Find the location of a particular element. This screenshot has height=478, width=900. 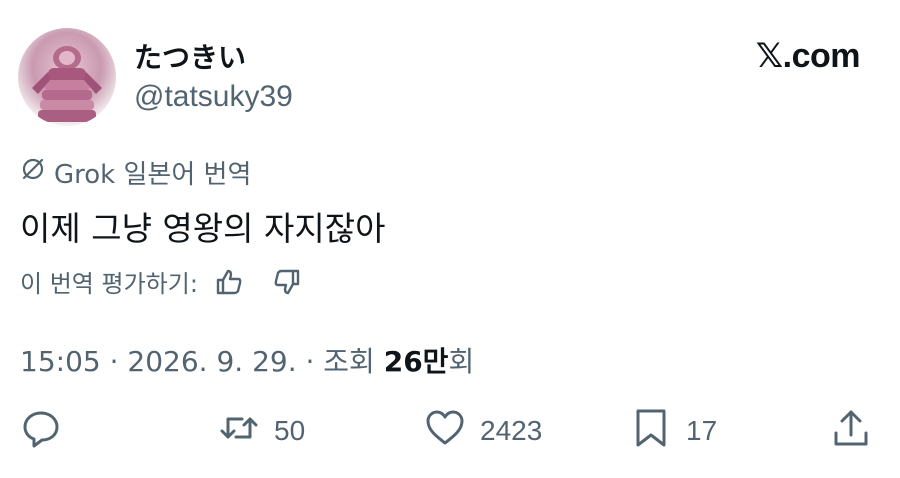

retweet-button: 50 is located at coordinates (261, 431).